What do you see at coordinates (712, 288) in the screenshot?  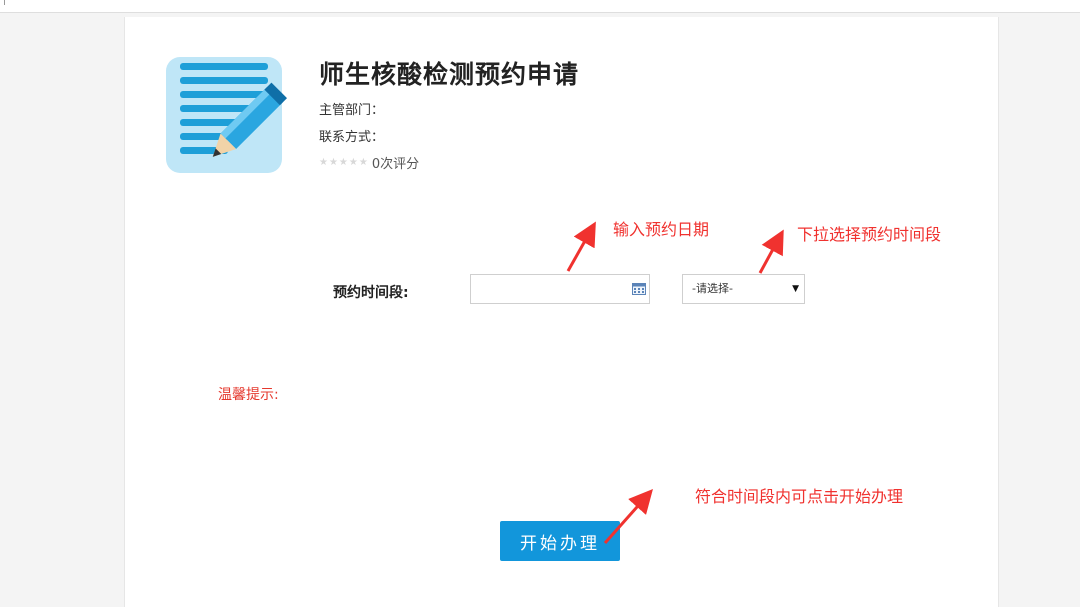 I see `select-value: -请选择-` at bounding box center [712, 288].